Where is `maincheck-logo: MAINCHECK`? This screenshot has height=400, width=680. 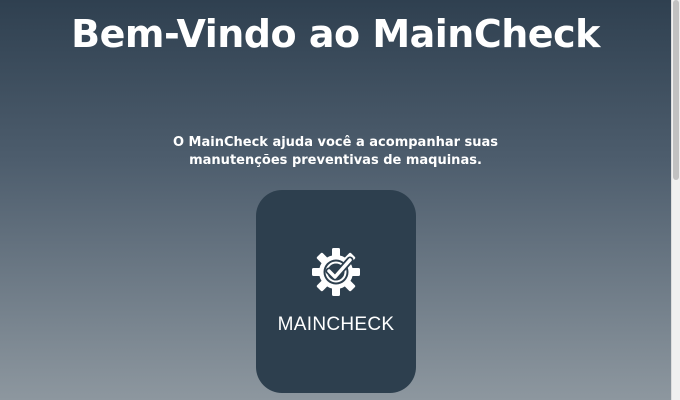
maincheck-logo: MAINCHECK is located at coordinates (336, 291).